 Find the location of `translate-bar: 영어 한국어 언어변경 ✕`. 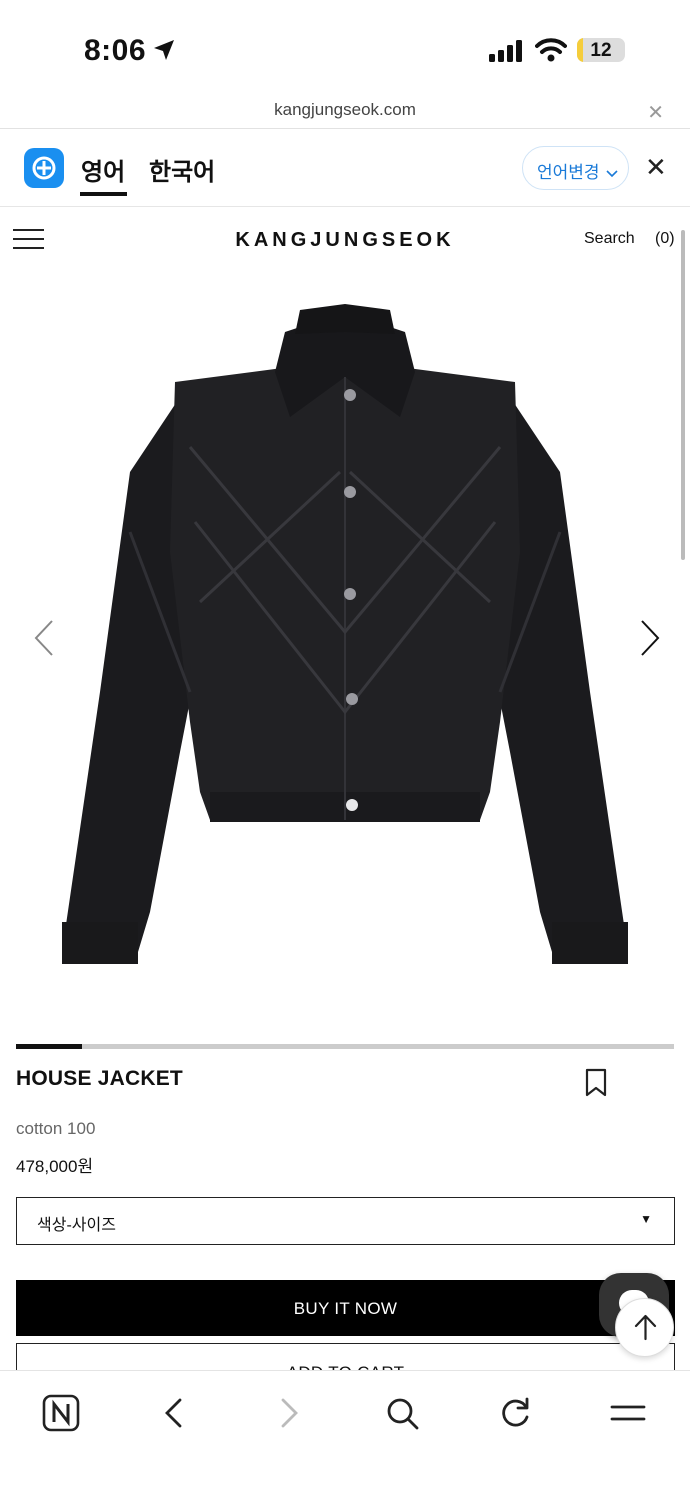

translate-bar: 영어 한국어 언어변경 ✕ is located at coordinates (345, 168).